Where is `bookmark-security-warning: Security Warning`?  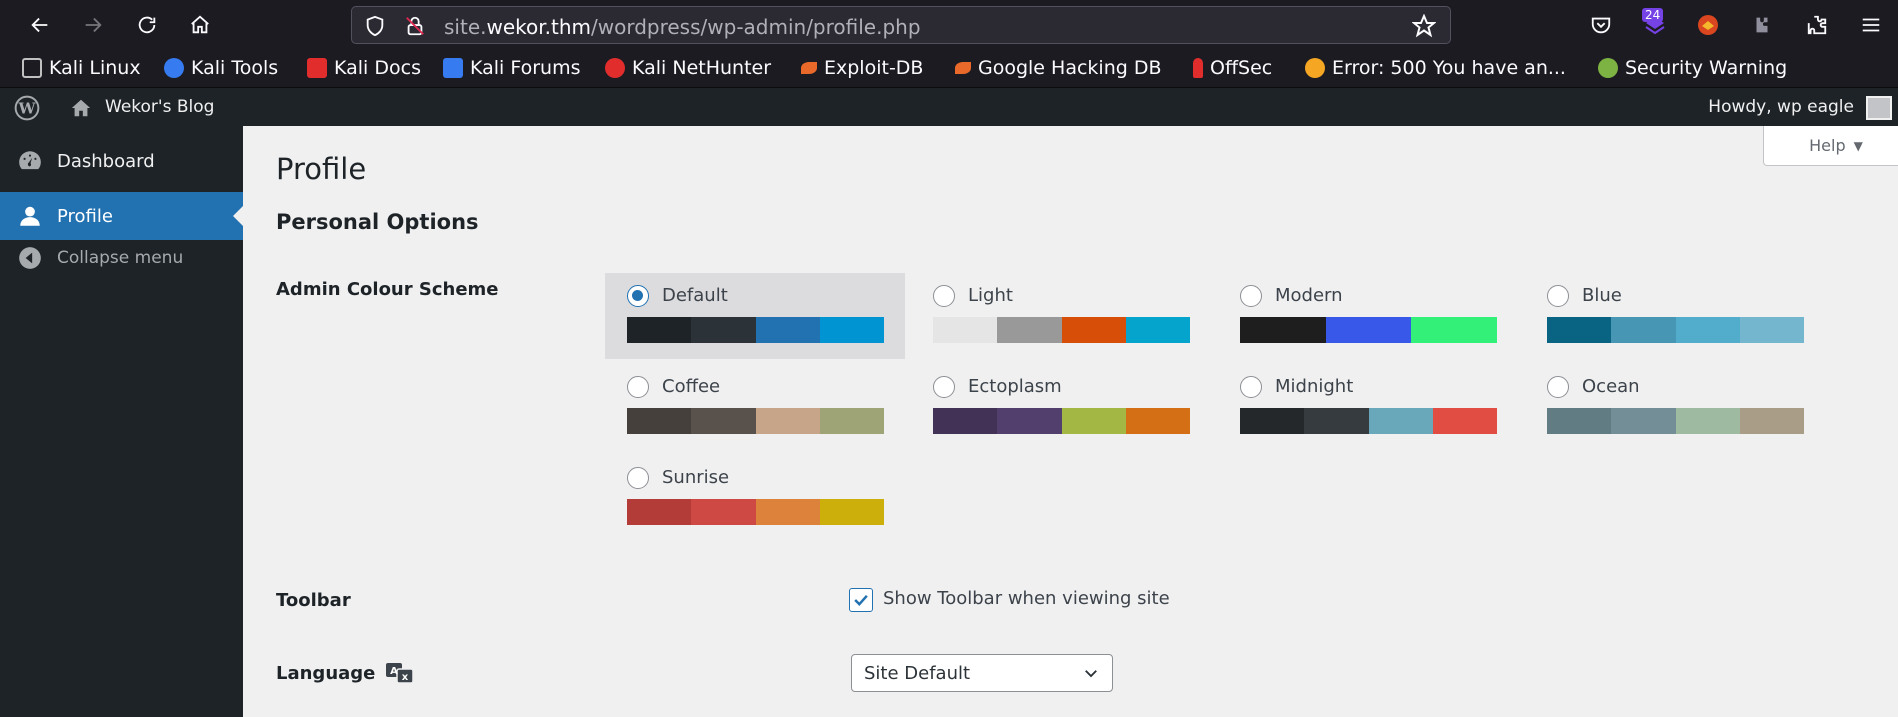
bookmark-security-warning: Security Warning is located at coordinates (1692, 68).